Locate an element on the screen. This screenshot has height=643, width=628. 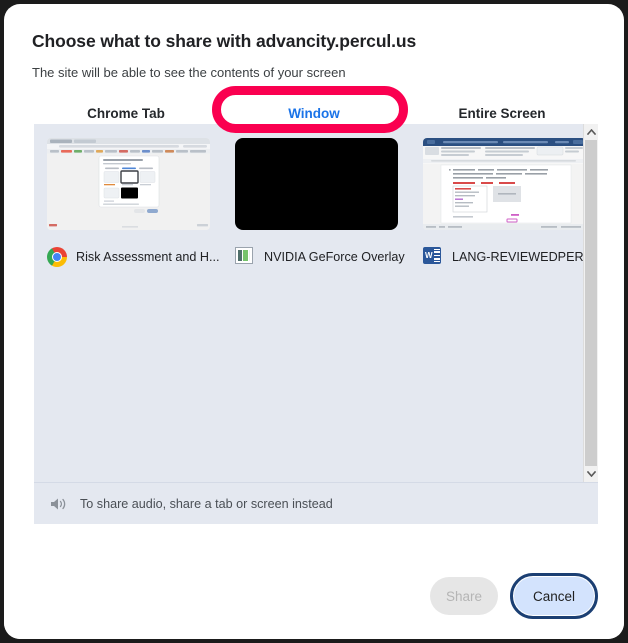
chevron-down-icon is located at coordinates (591, 474).